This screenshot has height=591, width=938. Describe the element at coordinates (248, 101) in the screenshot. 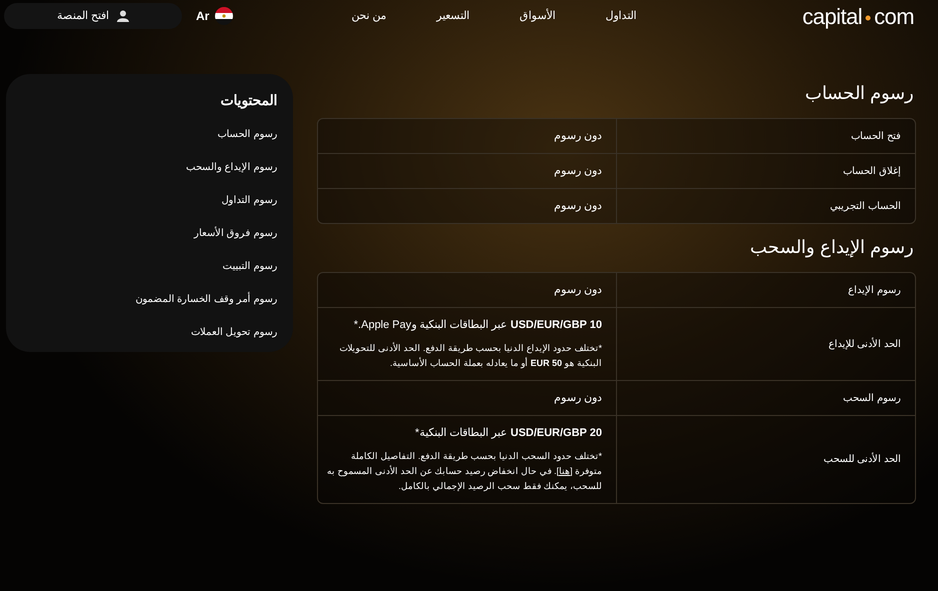

I see `contents-title: المحتويات` at that location.